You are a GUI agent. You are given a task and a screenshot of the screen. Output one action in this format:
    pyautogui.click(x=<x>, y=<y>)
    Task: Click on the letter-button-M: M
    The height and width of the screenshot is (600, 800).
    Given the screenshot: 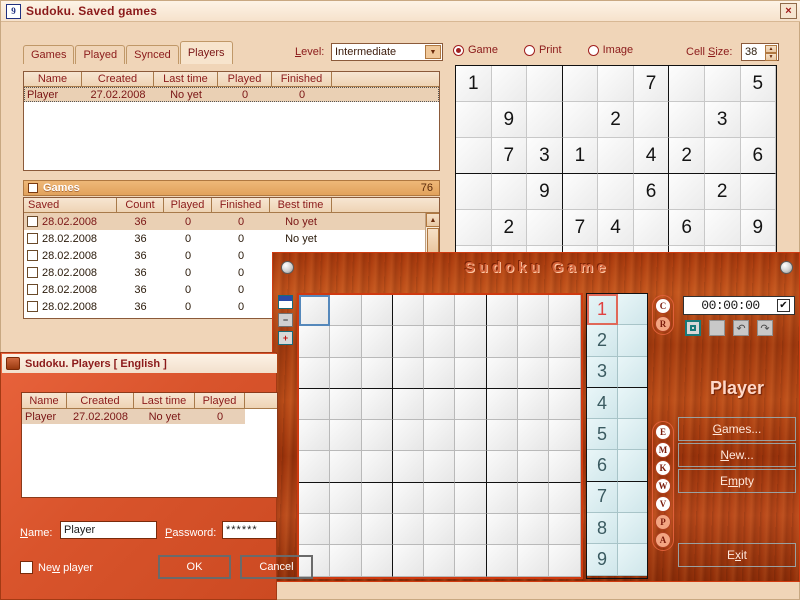 What is the action you would take?
    pyautogui.click(x=663, y=450)
    